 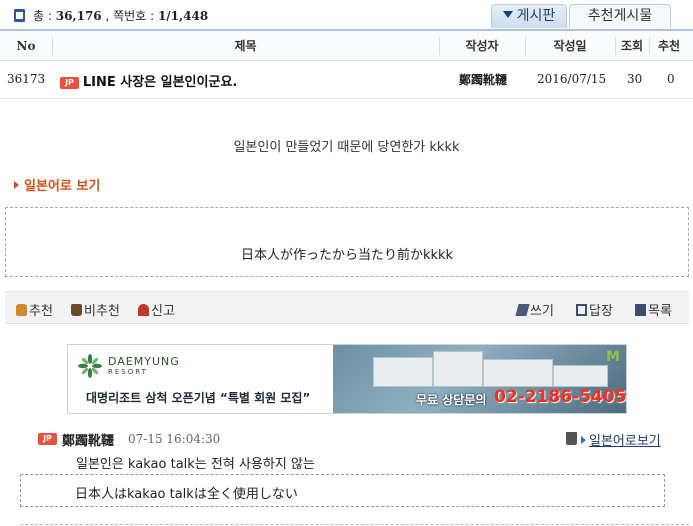 What do you see at coordinates (507, 14) in the screenshot?
I see `caret-down-icon` at bounding box center [507, 14].